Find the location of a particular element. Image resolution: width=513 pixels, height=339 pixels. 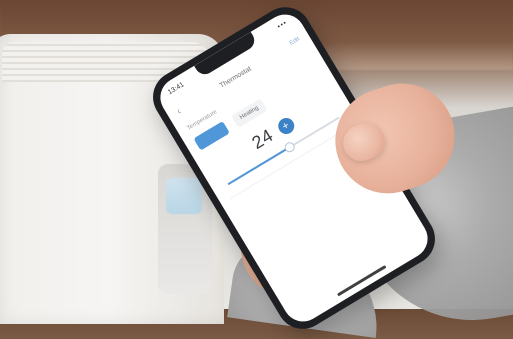

increase-temperature-button: + is located at coordinates (285, 125).